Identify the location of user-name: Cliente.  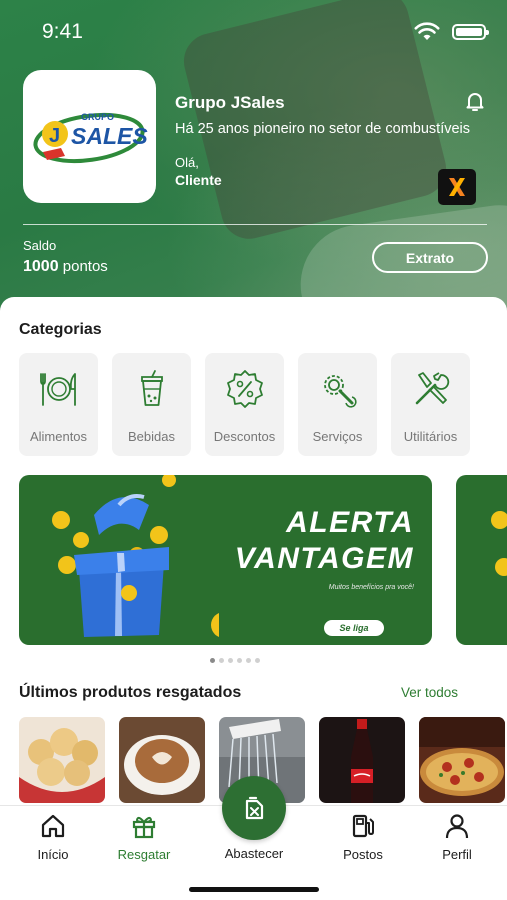
(198, 180).